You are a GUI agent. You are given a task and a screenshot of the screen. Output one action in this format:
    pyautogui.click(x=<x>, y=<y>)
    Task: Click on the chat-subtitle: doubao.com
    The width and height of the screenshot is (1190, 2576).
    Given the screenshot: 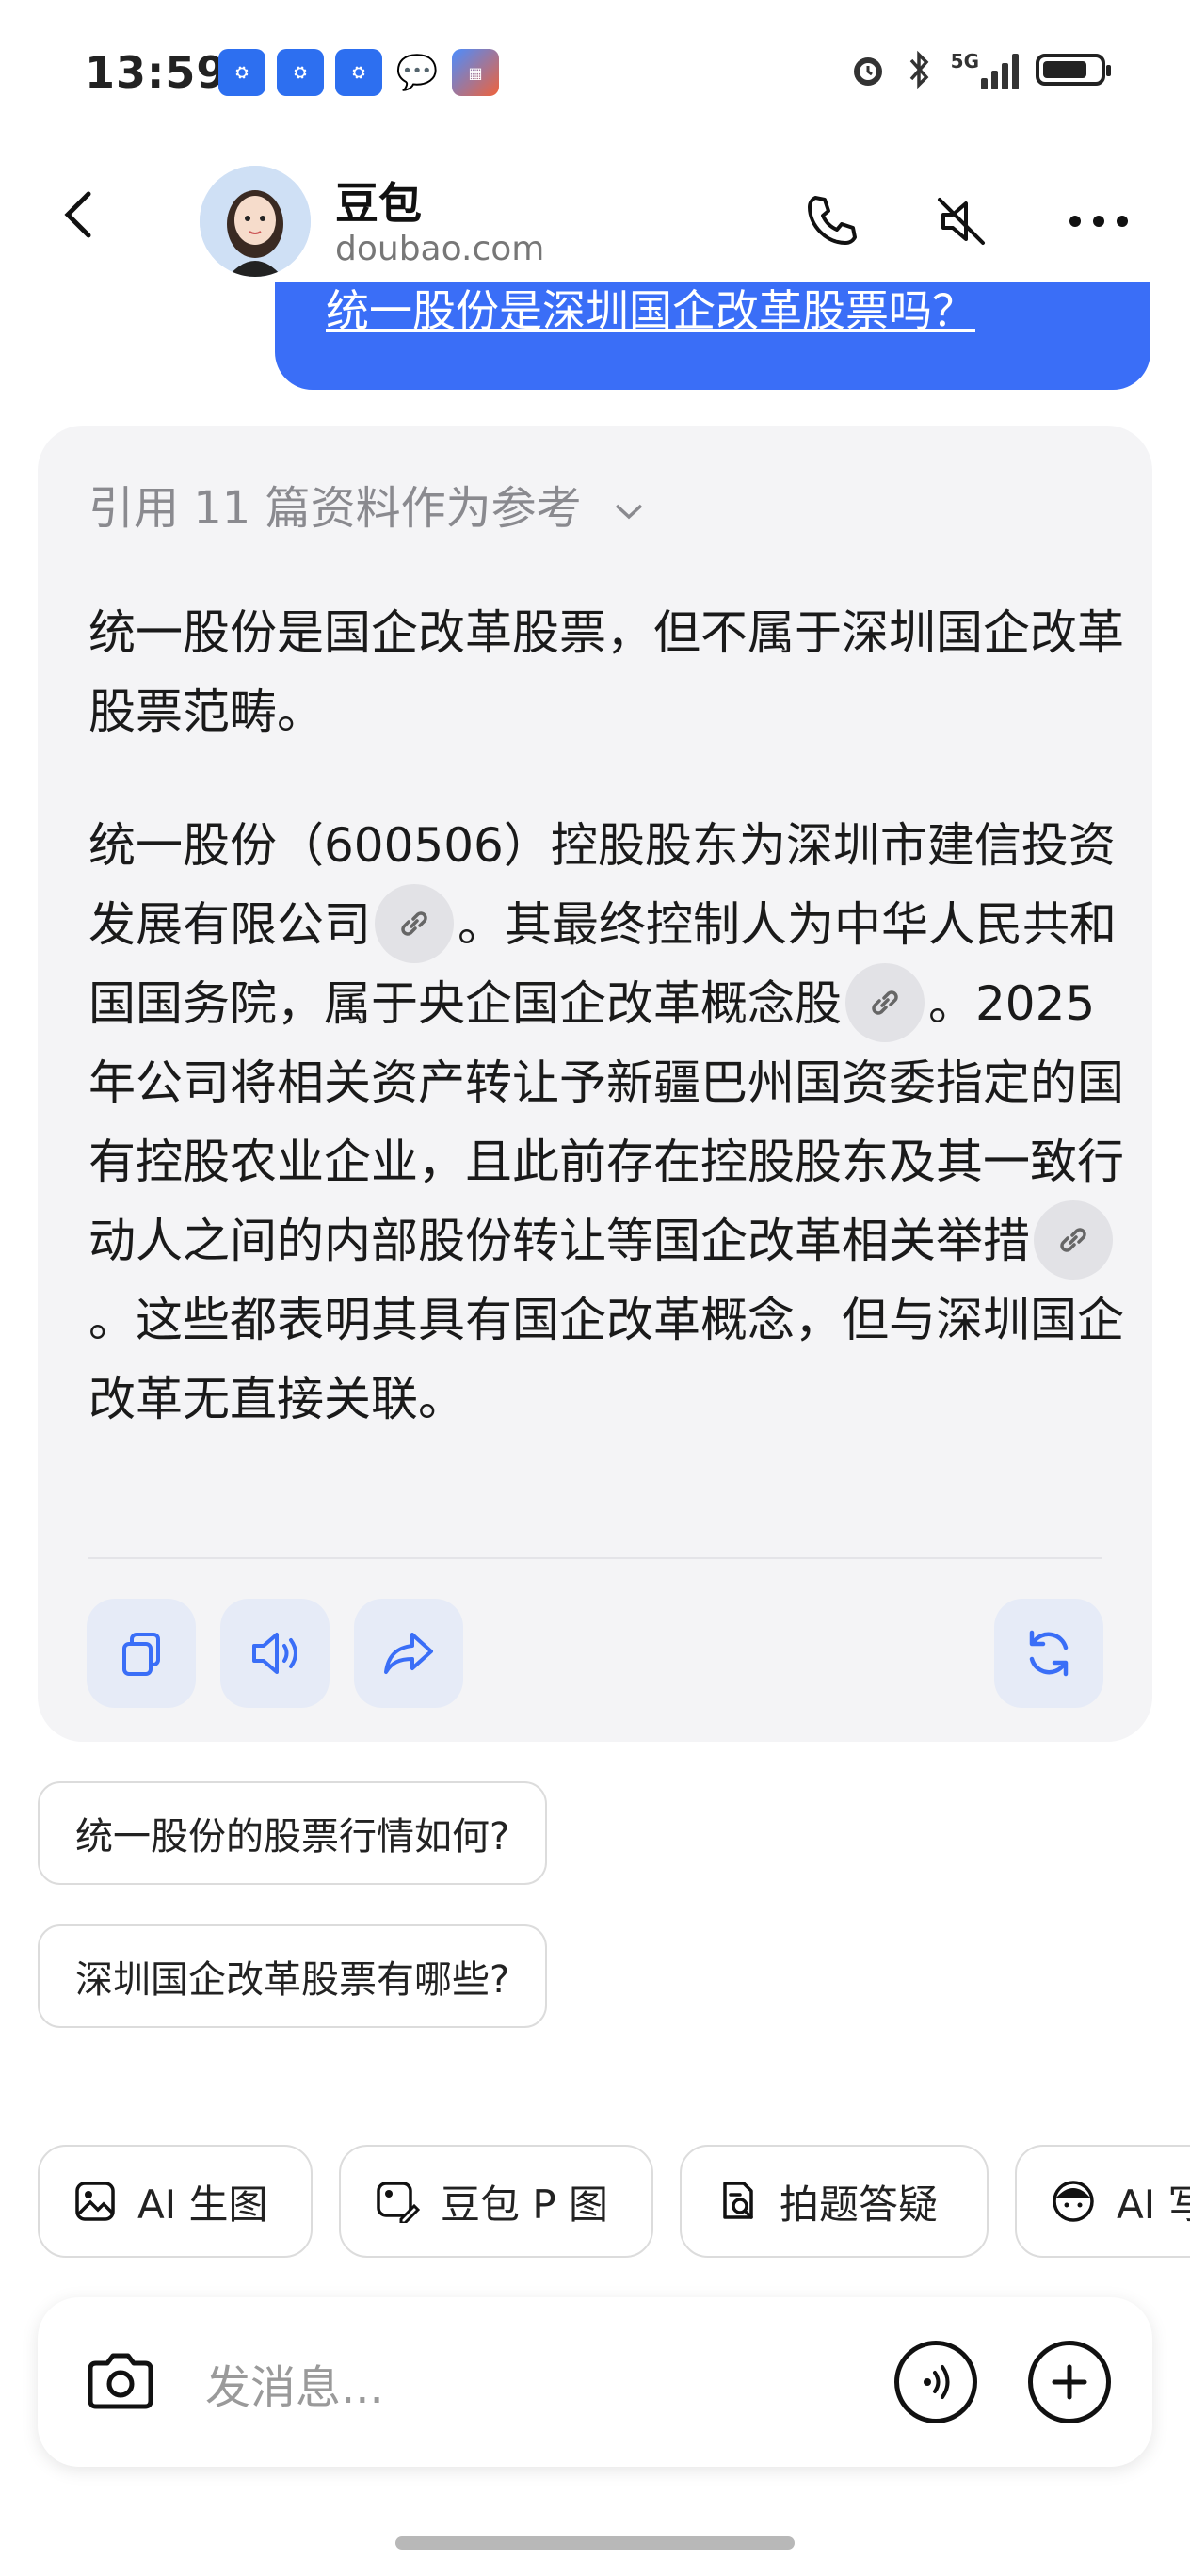 What is the action you would take?
    pyautogui.click(x=440, y=249)
    